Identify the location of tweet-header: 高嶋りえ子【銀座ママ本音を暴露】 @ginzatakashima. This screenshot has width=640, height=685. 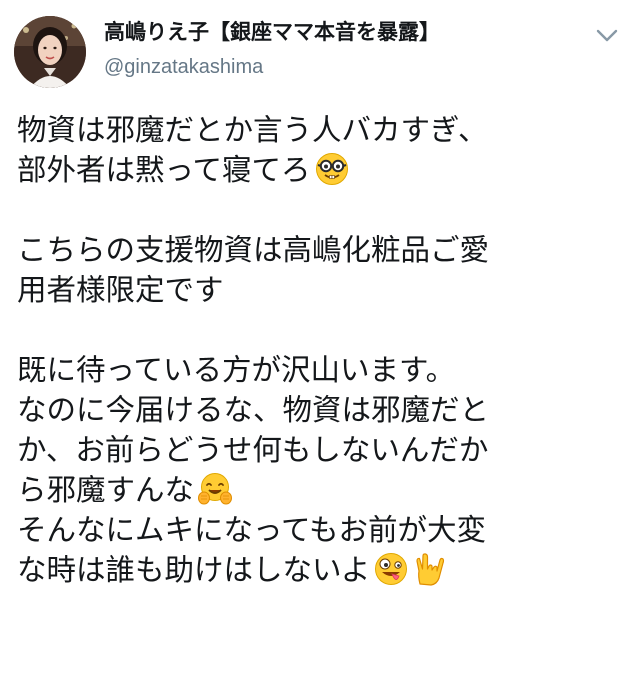
(320, 50).